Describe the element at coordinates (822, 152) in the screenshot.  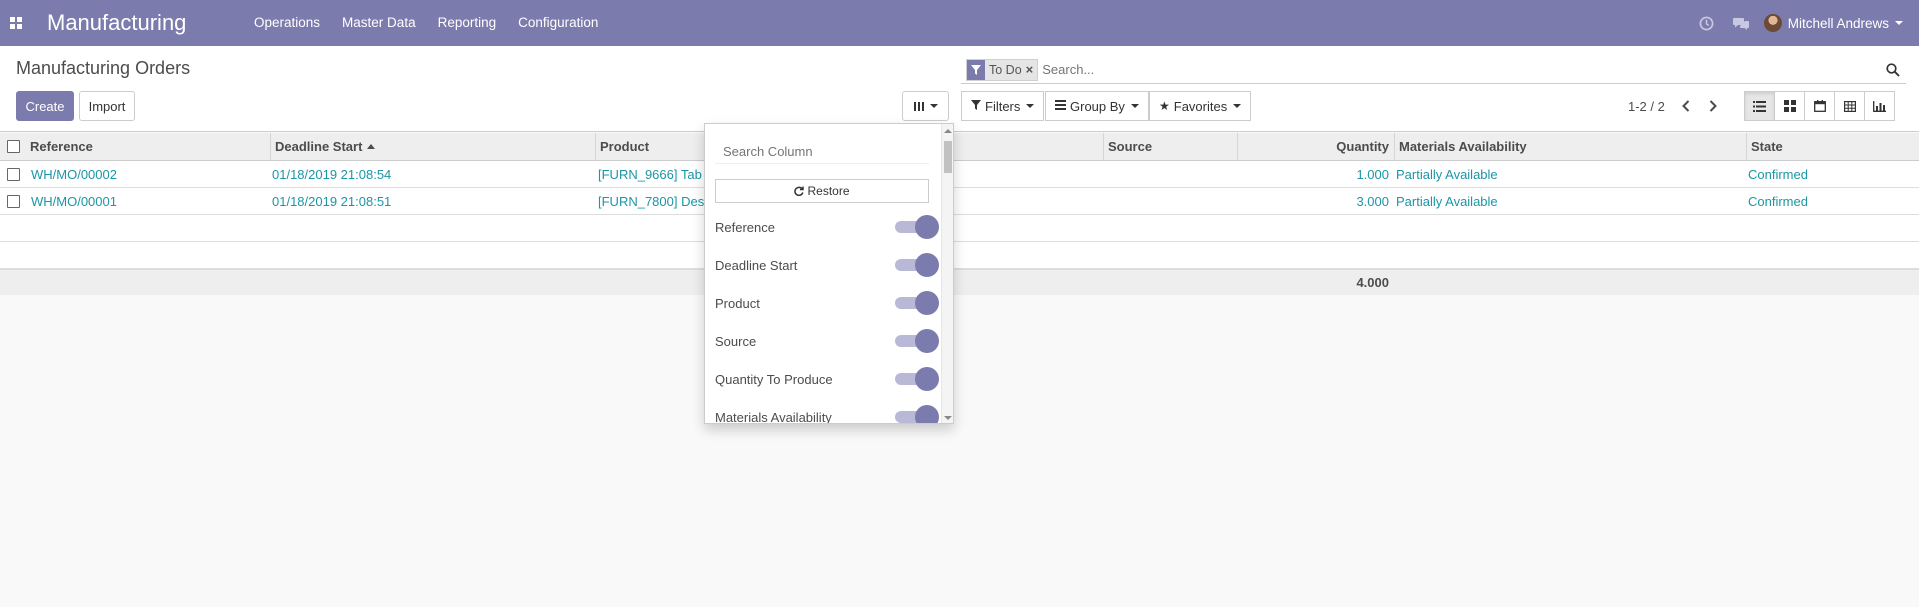
I see `search-column-input` at that location.